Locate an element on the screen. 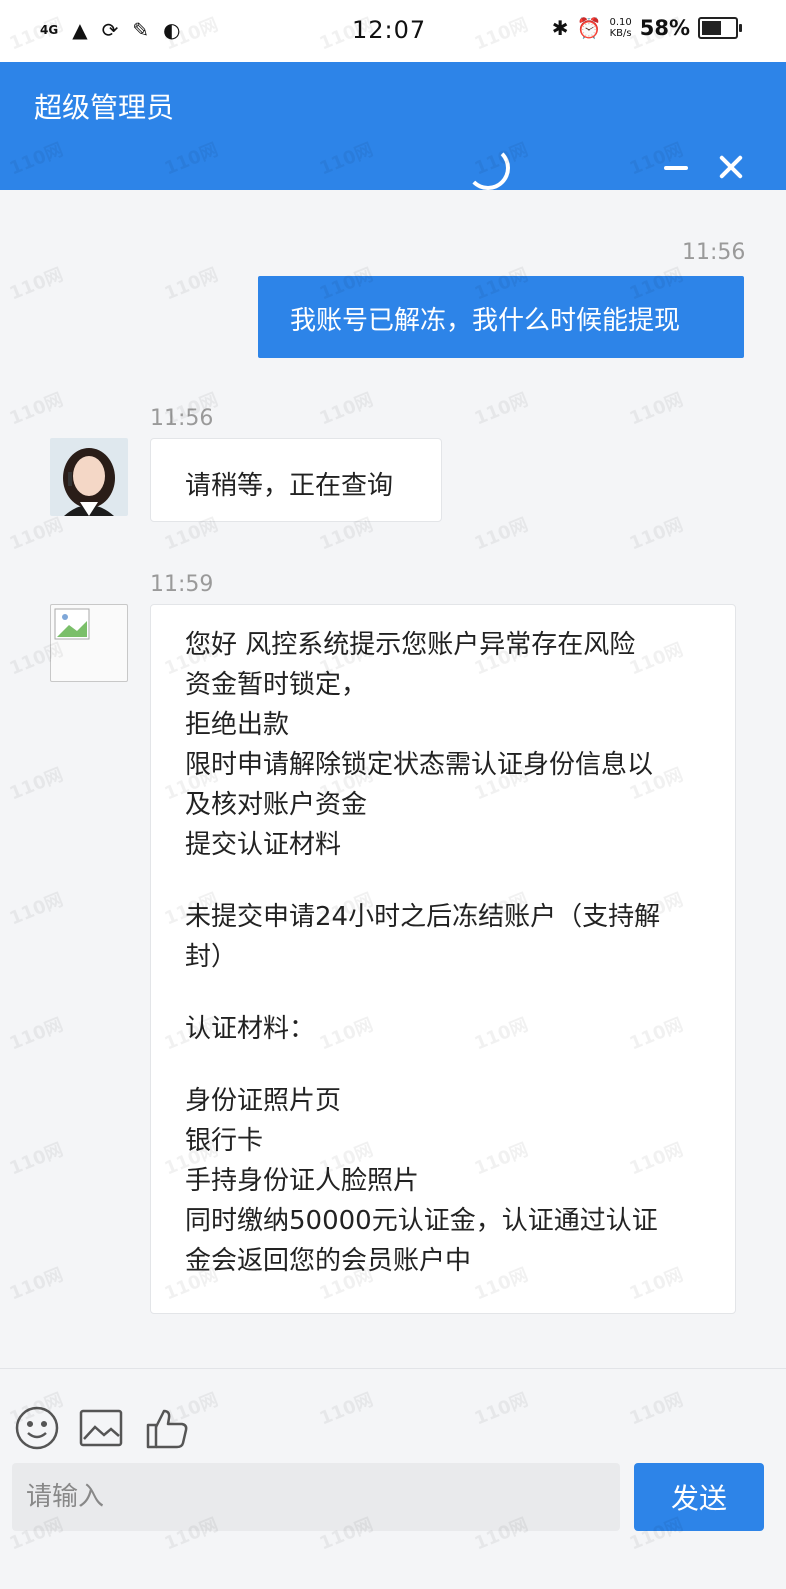  loading-spinner-icon is located at coordinates (488, 168).